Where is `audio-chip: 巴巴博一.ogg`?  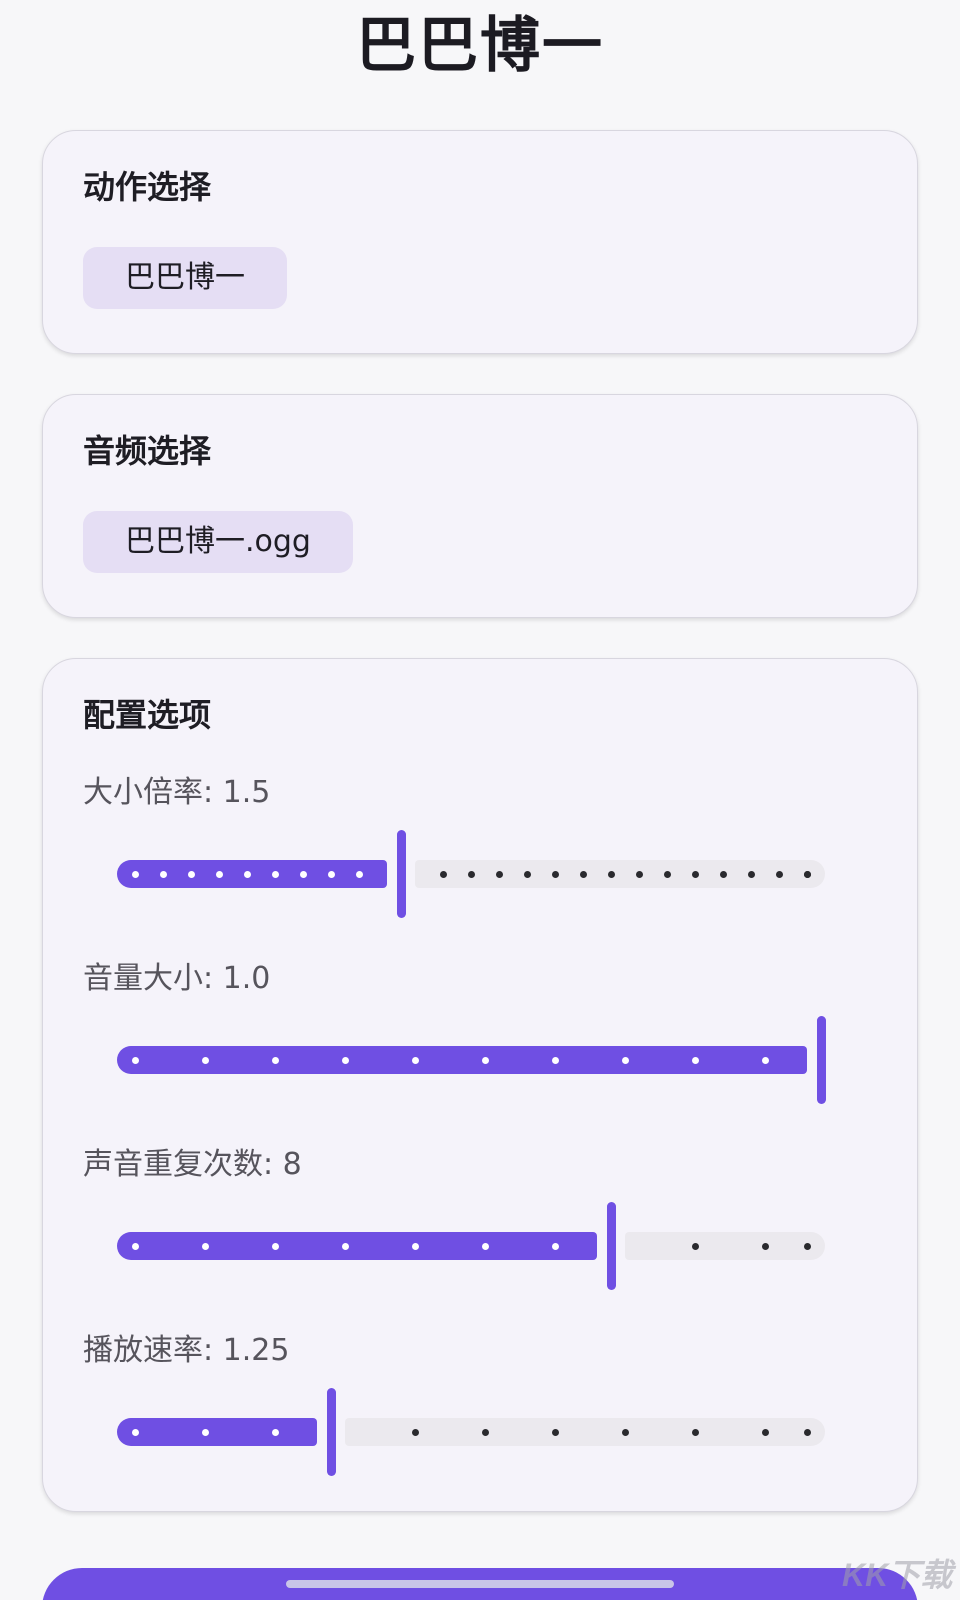 audio-chip: 巴巴博一.ogg is located at coordinates (218, 542).